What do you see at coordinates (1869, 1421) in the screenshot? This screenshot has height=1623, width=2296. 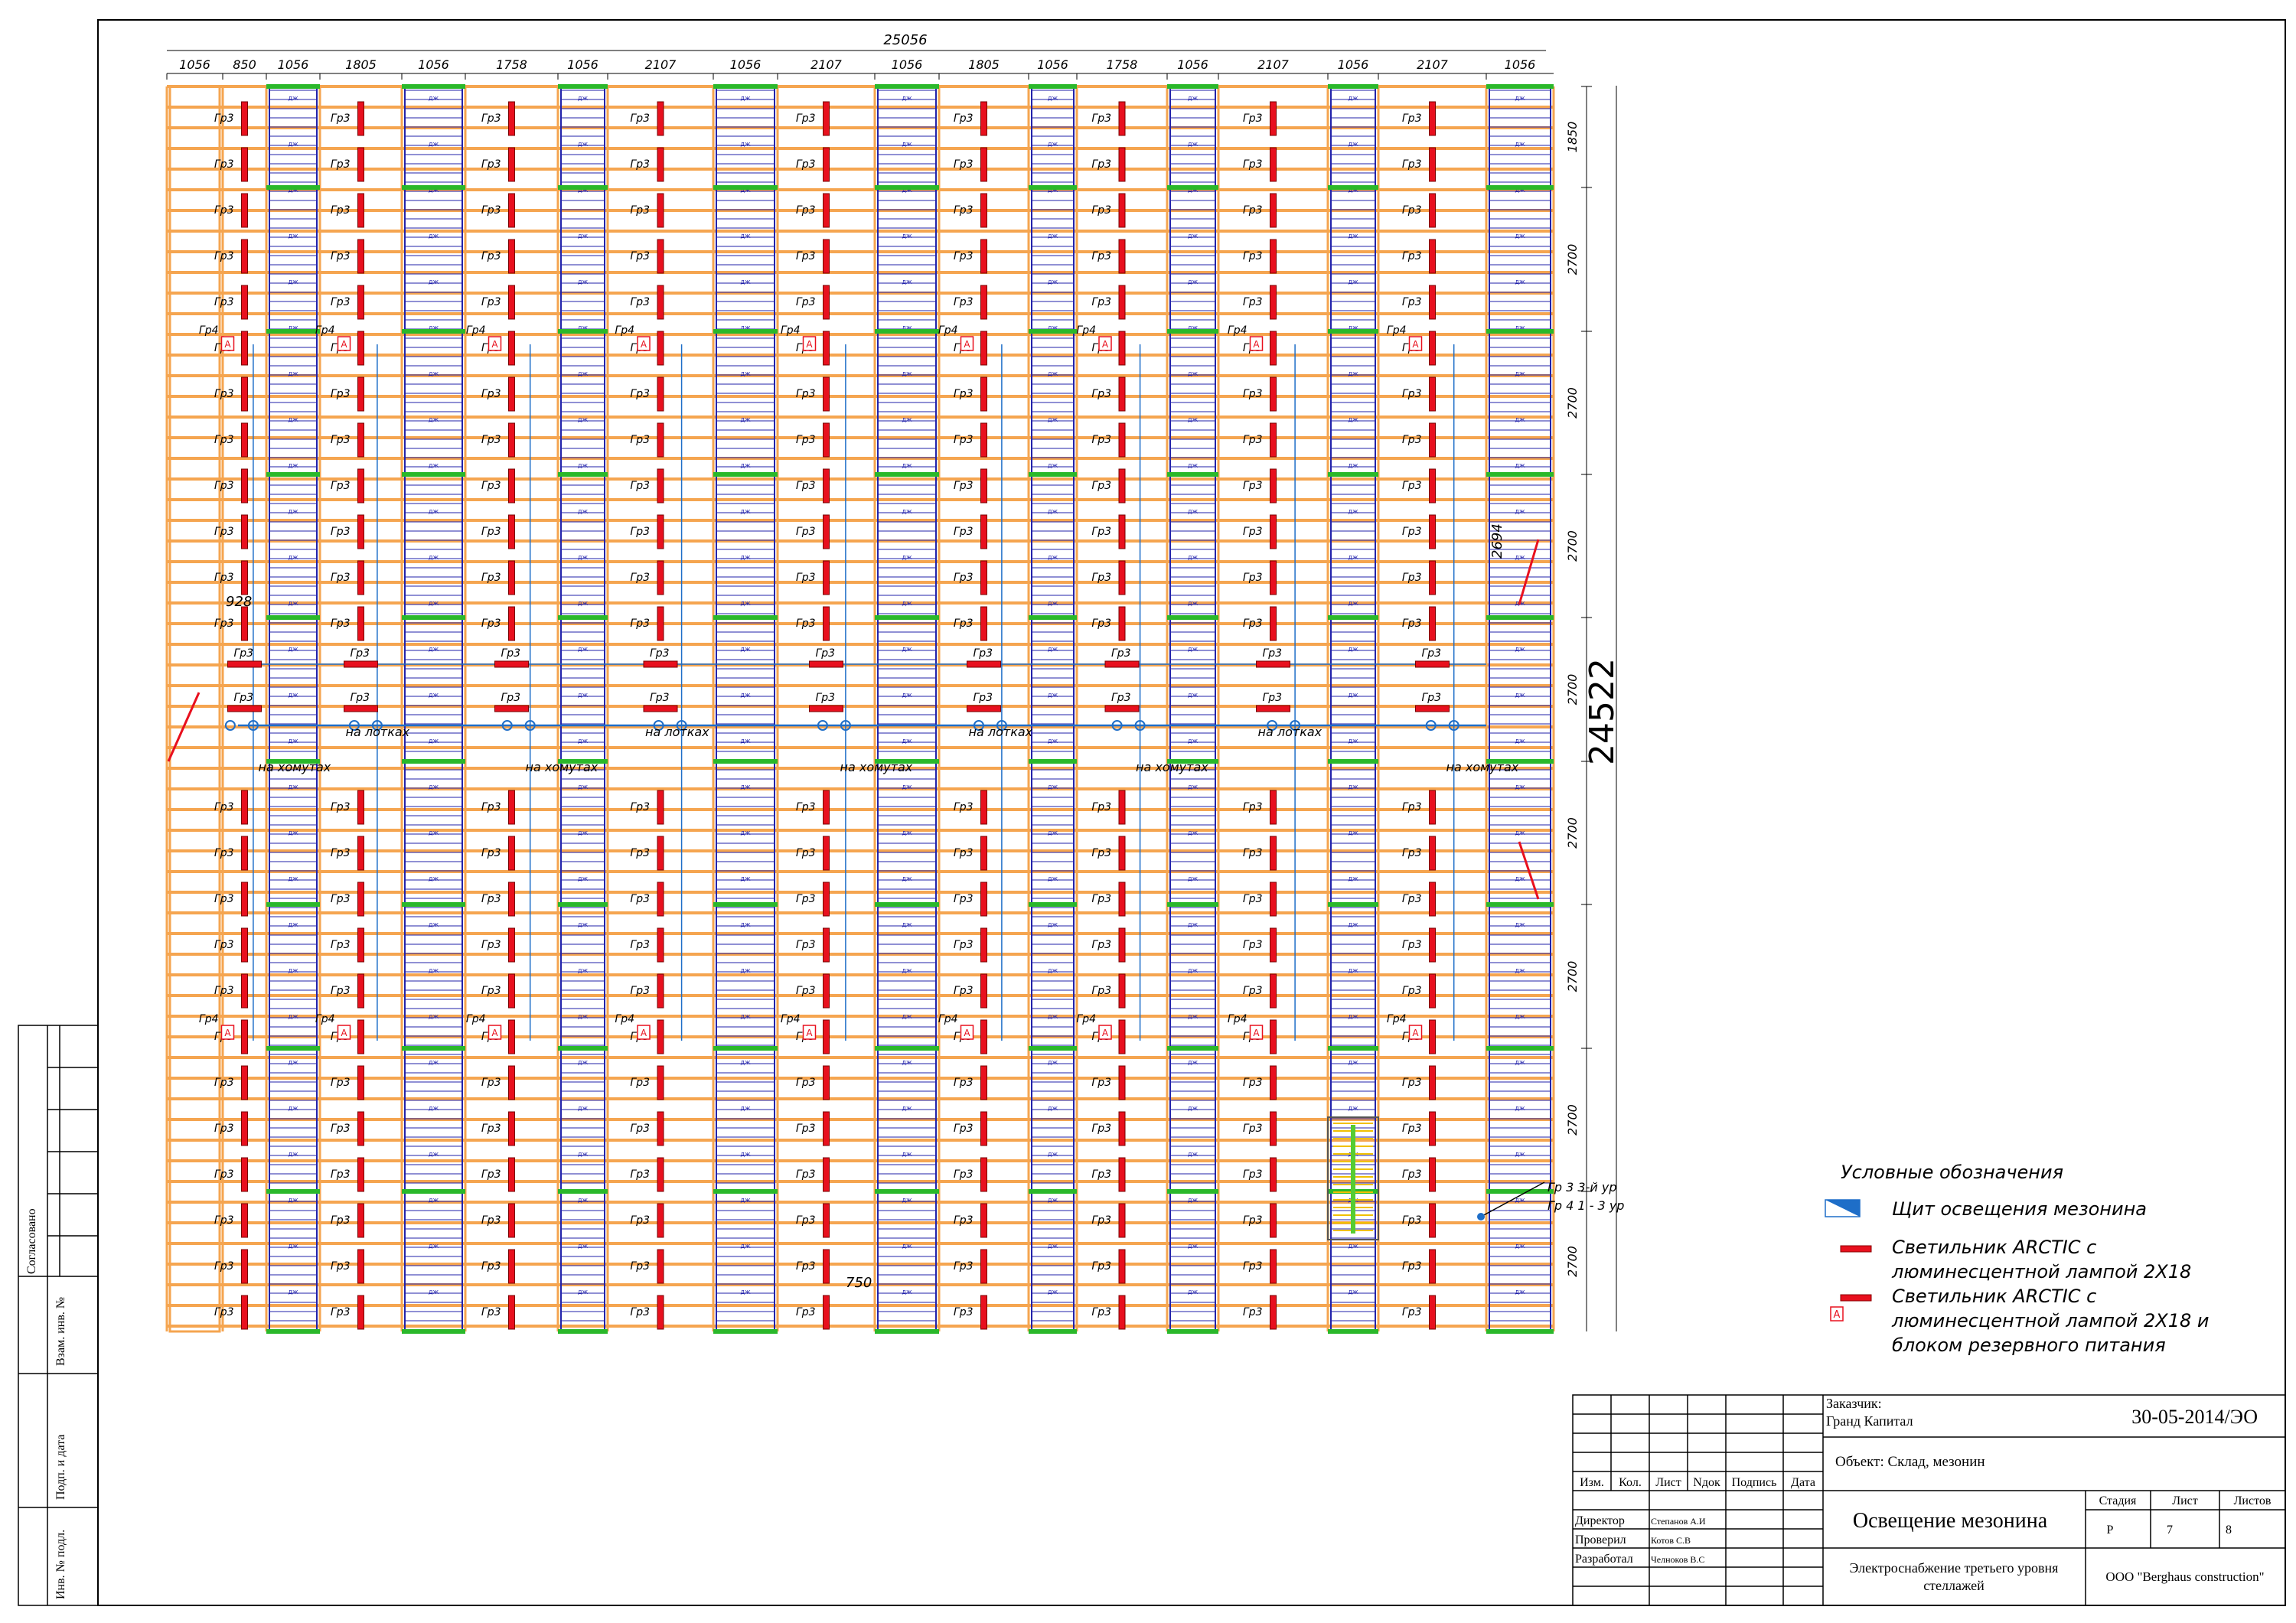 I see `customer-name: Гранд Капитал` at bounding box center [1869, 1421].